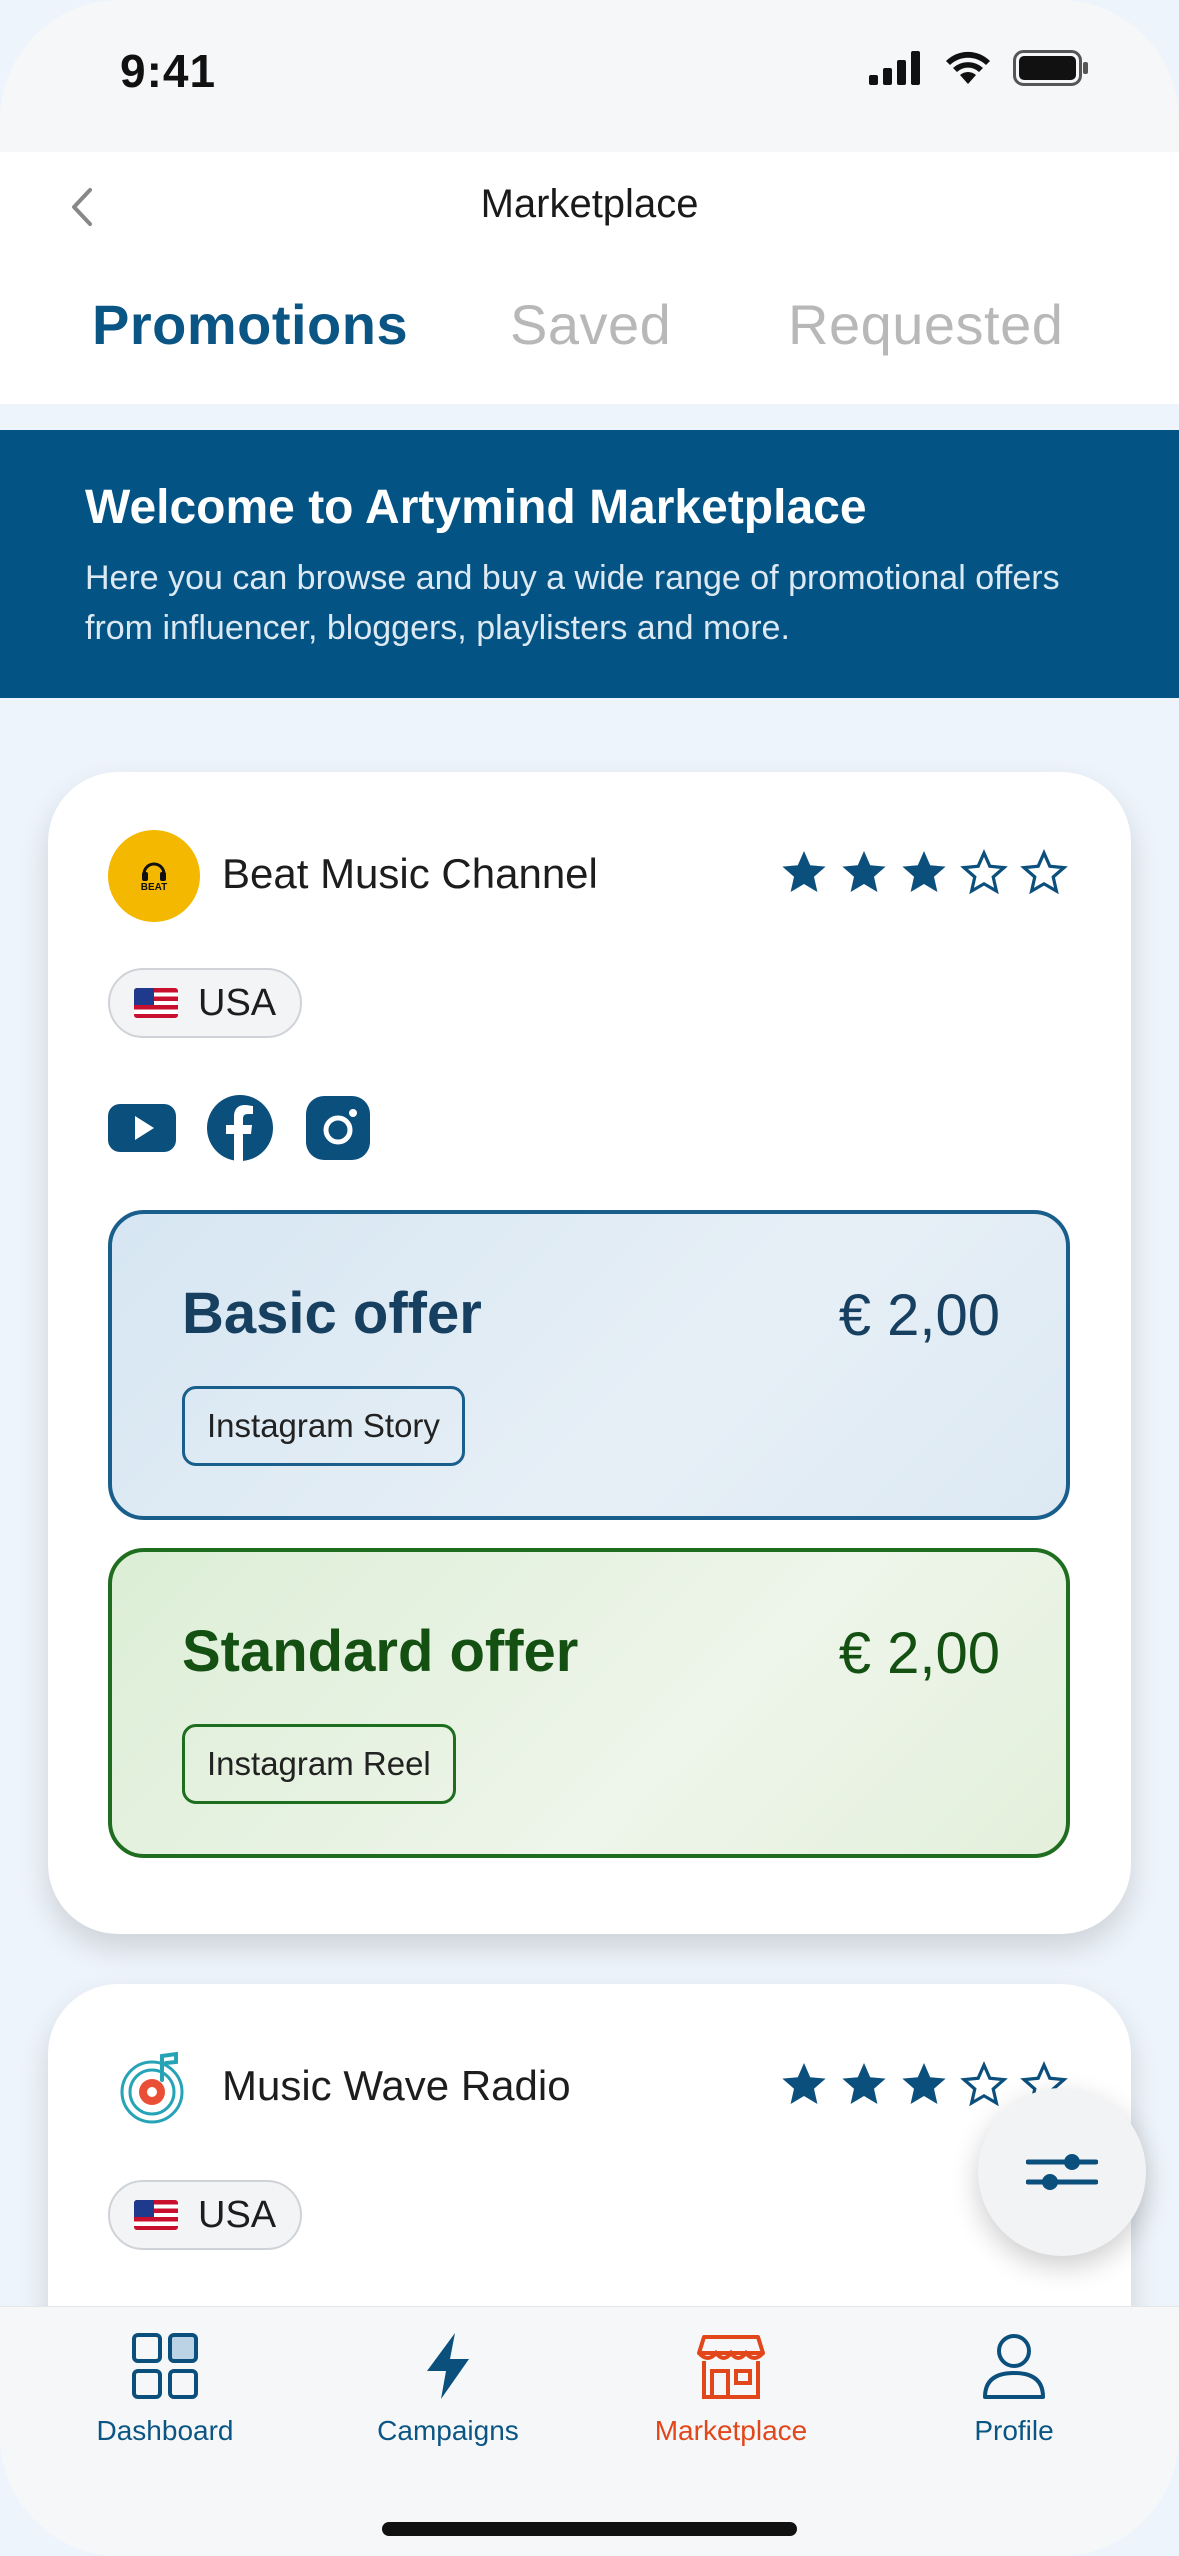 This screenshot has width=1179, height=2556. Describe the element at coordinates (338, 1128) in the screenshot. I see `instagram-icon` at that location.